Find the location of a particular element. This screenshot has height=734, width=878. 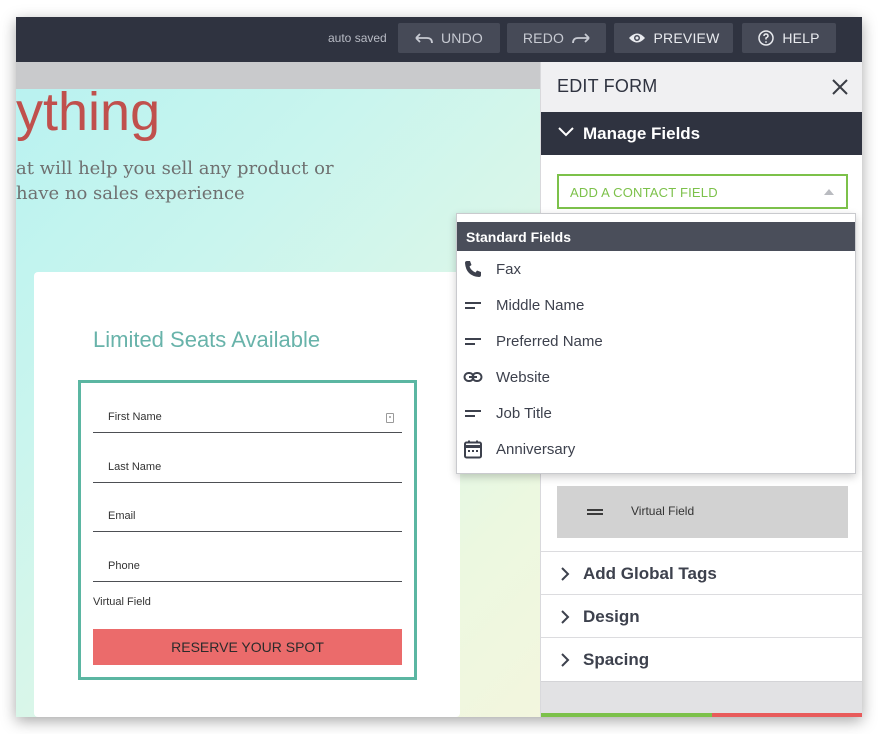

dropdown-item-label: Website is located at coordinates (523, 377).